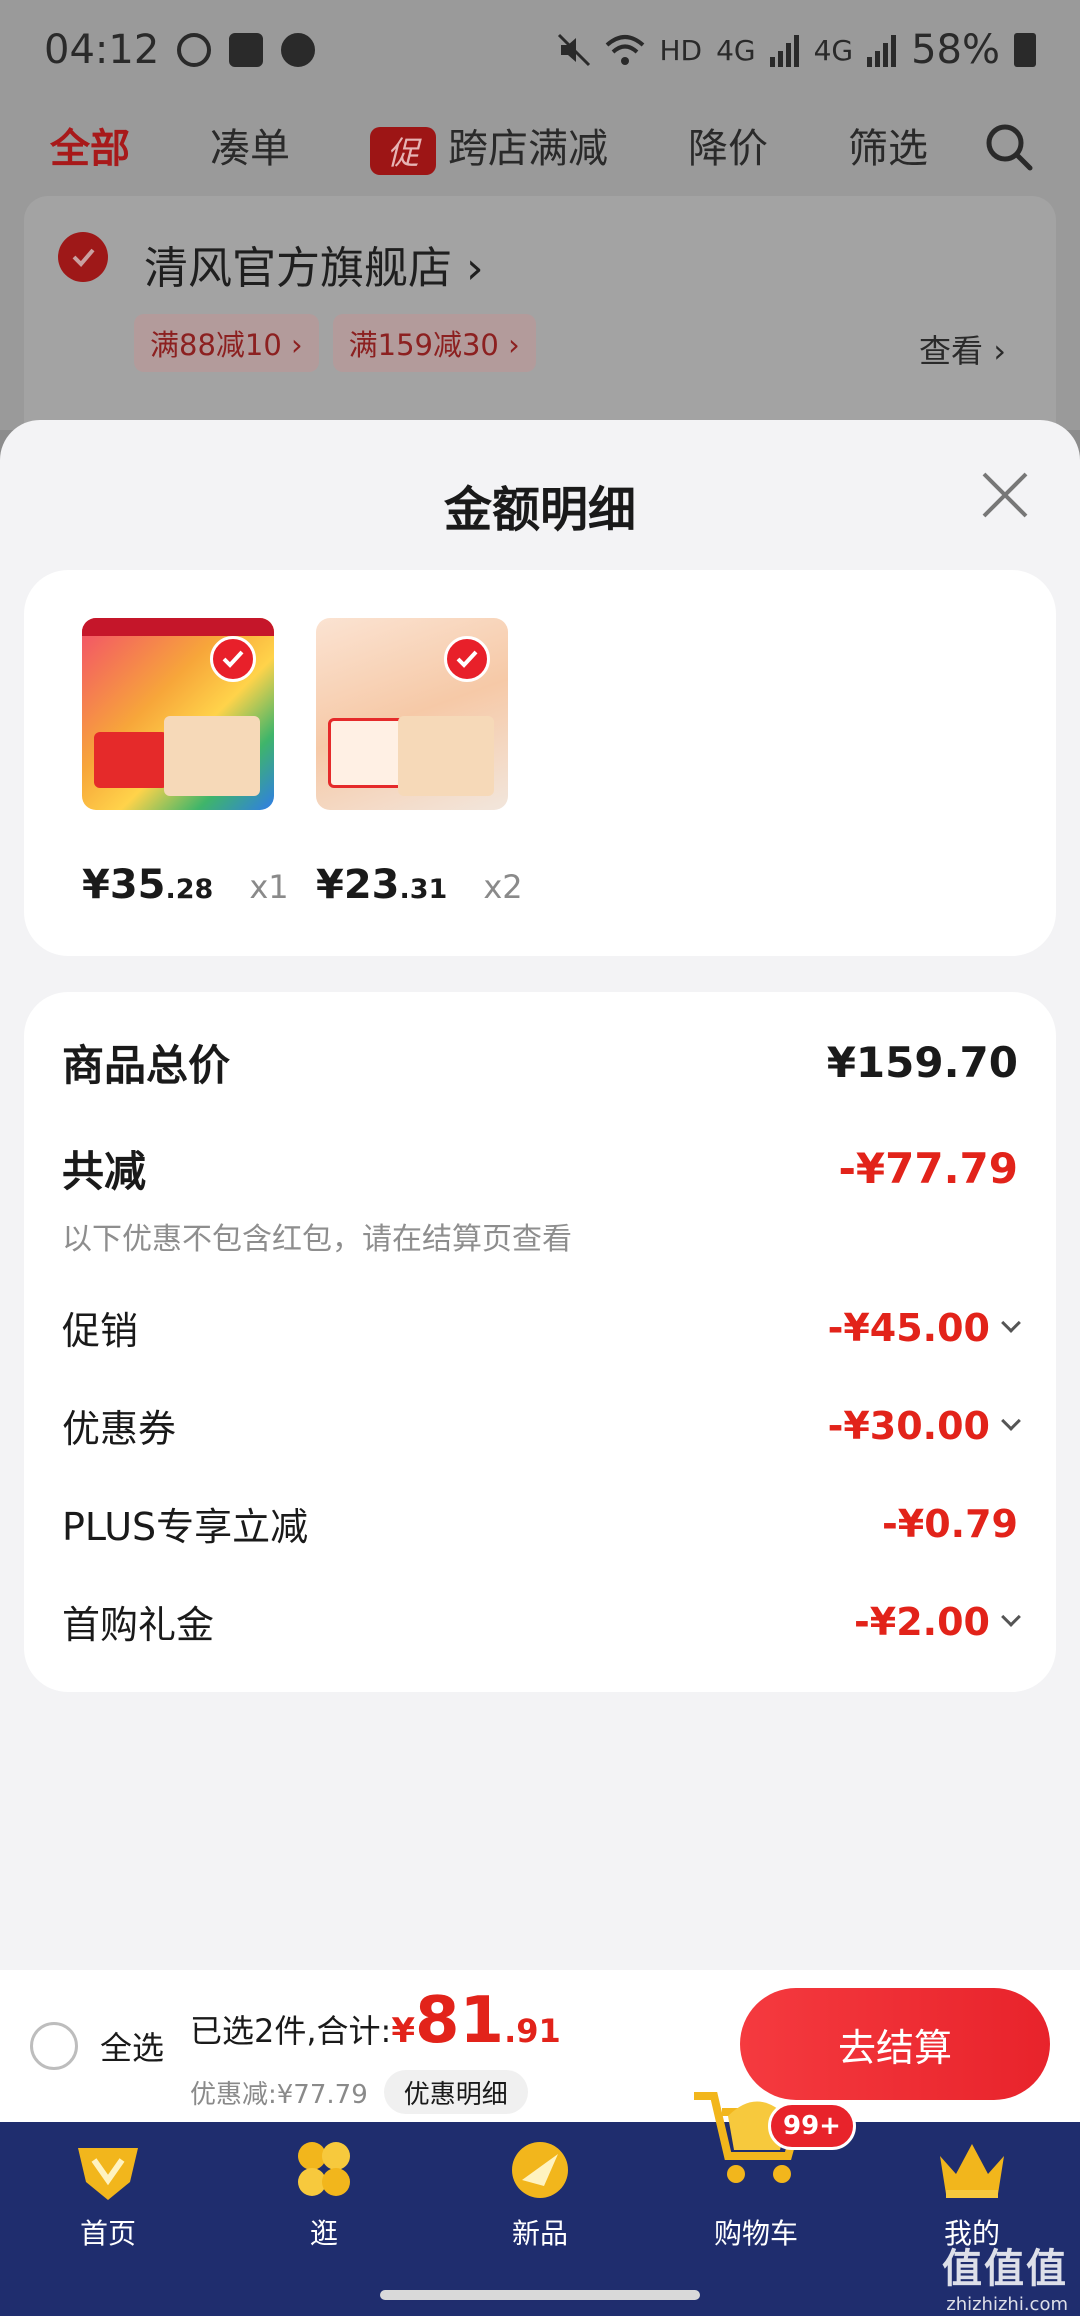 Image resolution: width=1080 pixels, height=2316 pixels. I want to click on product-price-int: ¥23, so click(358, 885).